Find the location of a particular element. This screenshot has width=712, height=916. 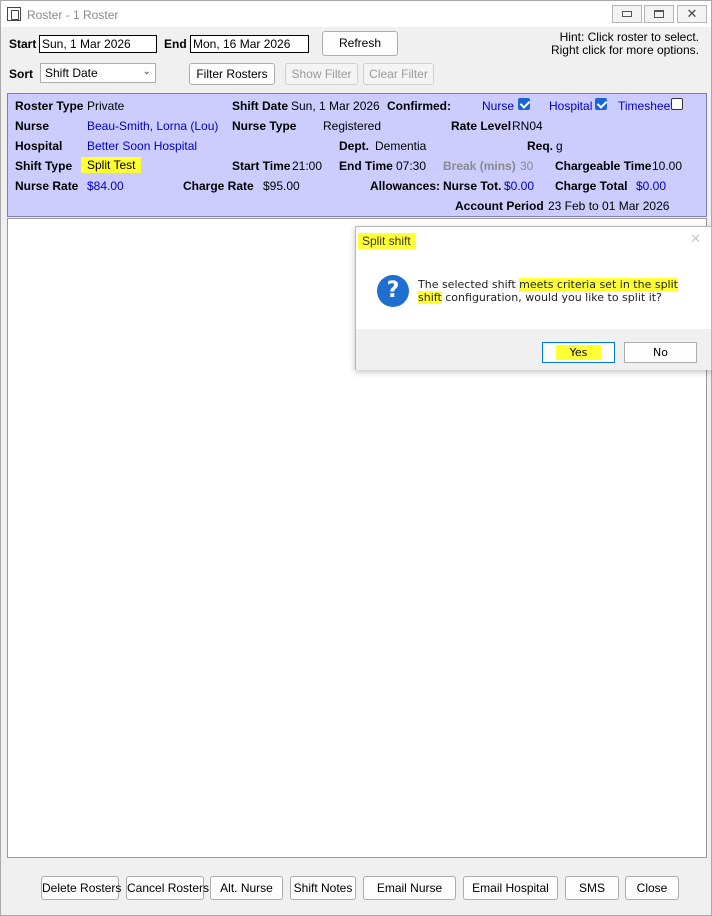

sms-button: SMS is located at coordinates (592, 888).